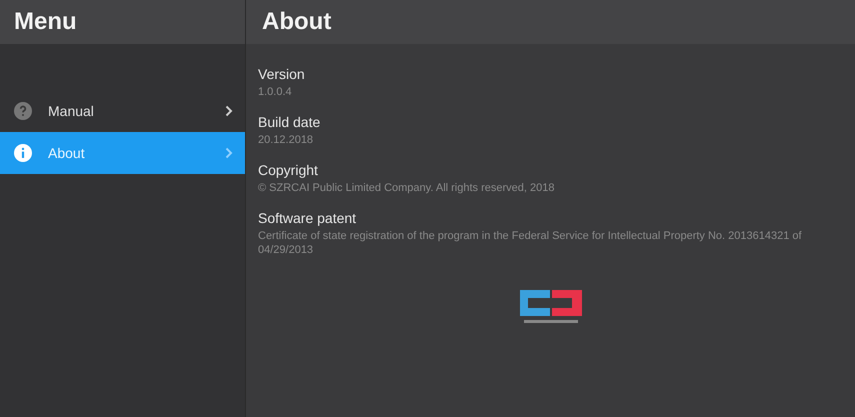 The height and width of the screenshot is (417, 855). Describe the element at coordinates (122, 111) in the screenshot. I see `menu-item: Manual` at that location.